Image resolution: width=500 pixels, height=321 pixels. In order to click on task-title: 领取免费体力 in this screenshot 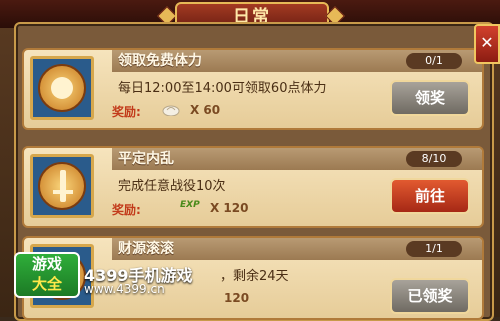, I will do `click(160, 61)`.